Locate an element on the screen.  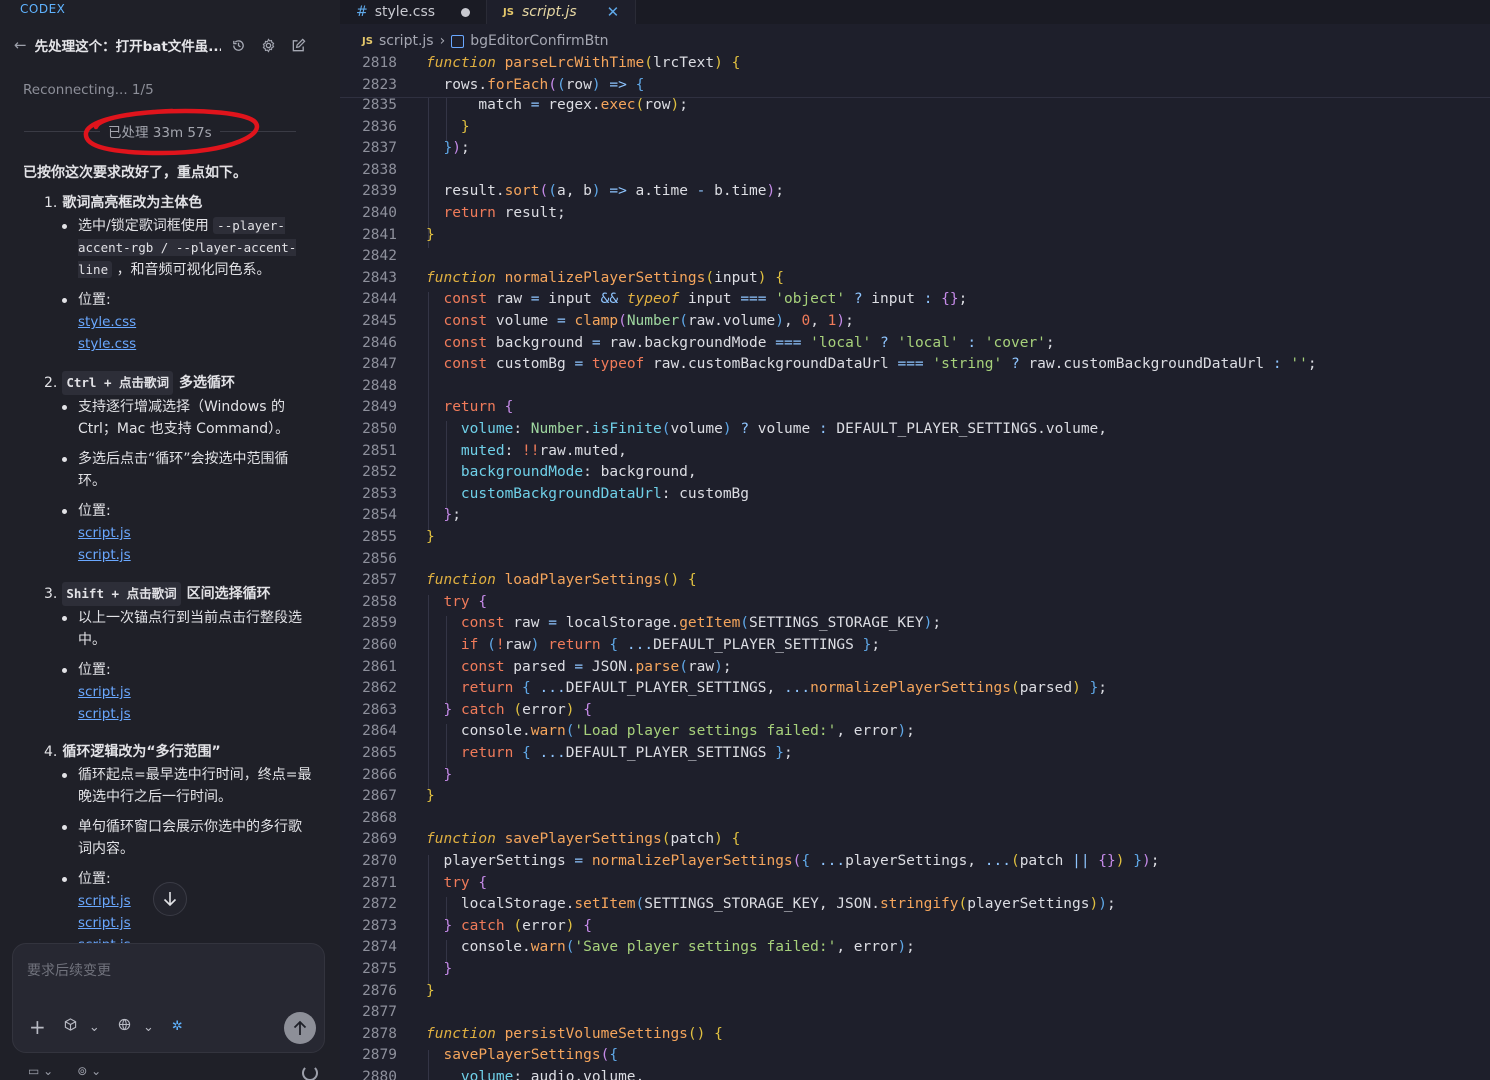
history-icon is located at coordinates (239, 45).